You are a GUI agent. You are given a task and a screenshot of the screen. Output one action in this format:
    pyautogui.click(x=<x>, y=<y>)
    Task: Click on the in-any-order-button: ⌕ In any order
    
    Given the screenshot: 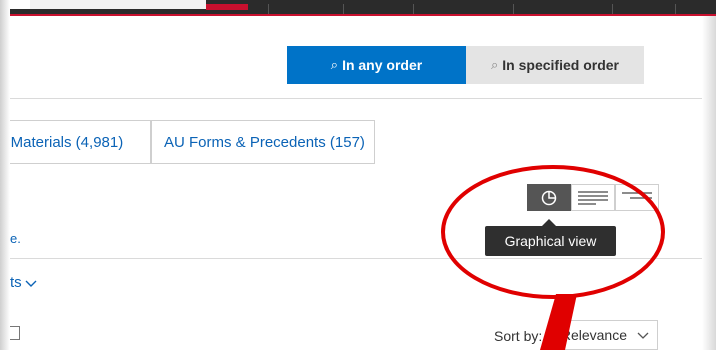 What is the action you would take?
    pyautogui.click(x=376, y=65)
    